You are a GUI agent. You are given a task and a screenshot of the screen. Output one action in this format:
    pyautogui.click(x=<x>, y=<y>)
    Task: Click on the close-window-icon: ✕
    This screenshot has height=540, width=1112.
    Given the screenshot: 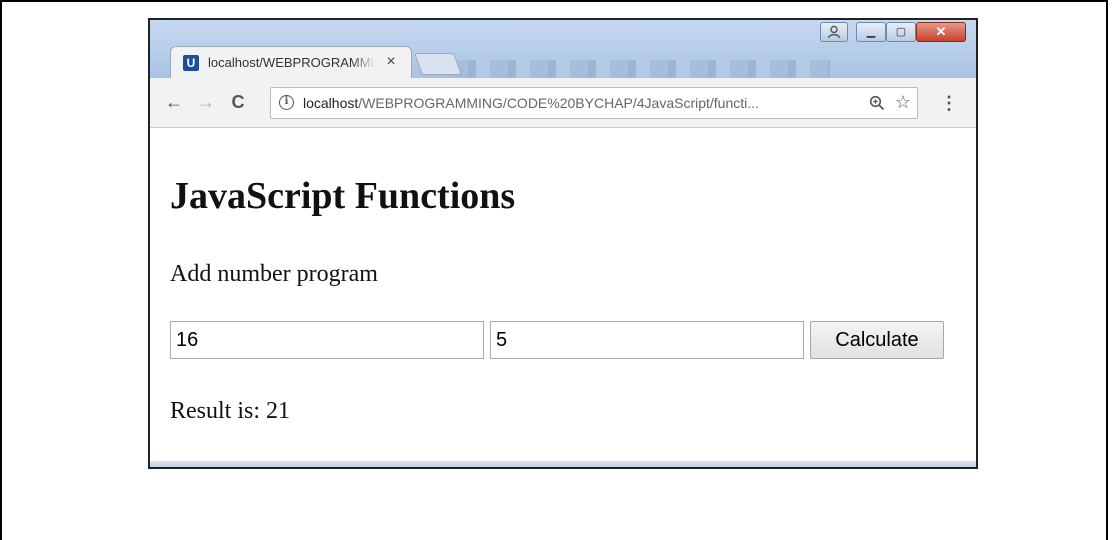 What is the action you would take?
    pyautogui.click(x=941, y=32)
    